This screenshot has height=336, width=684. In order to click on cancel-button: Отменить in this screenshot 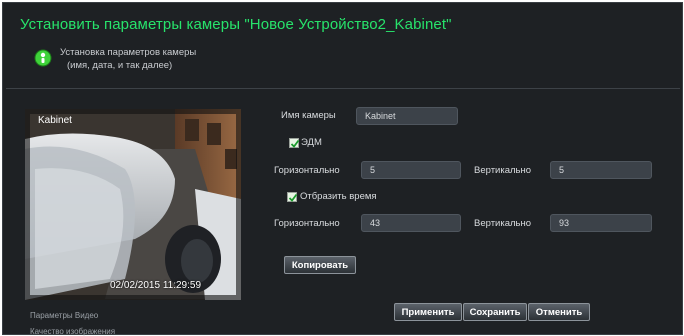, I will do `click(559, 312)`.